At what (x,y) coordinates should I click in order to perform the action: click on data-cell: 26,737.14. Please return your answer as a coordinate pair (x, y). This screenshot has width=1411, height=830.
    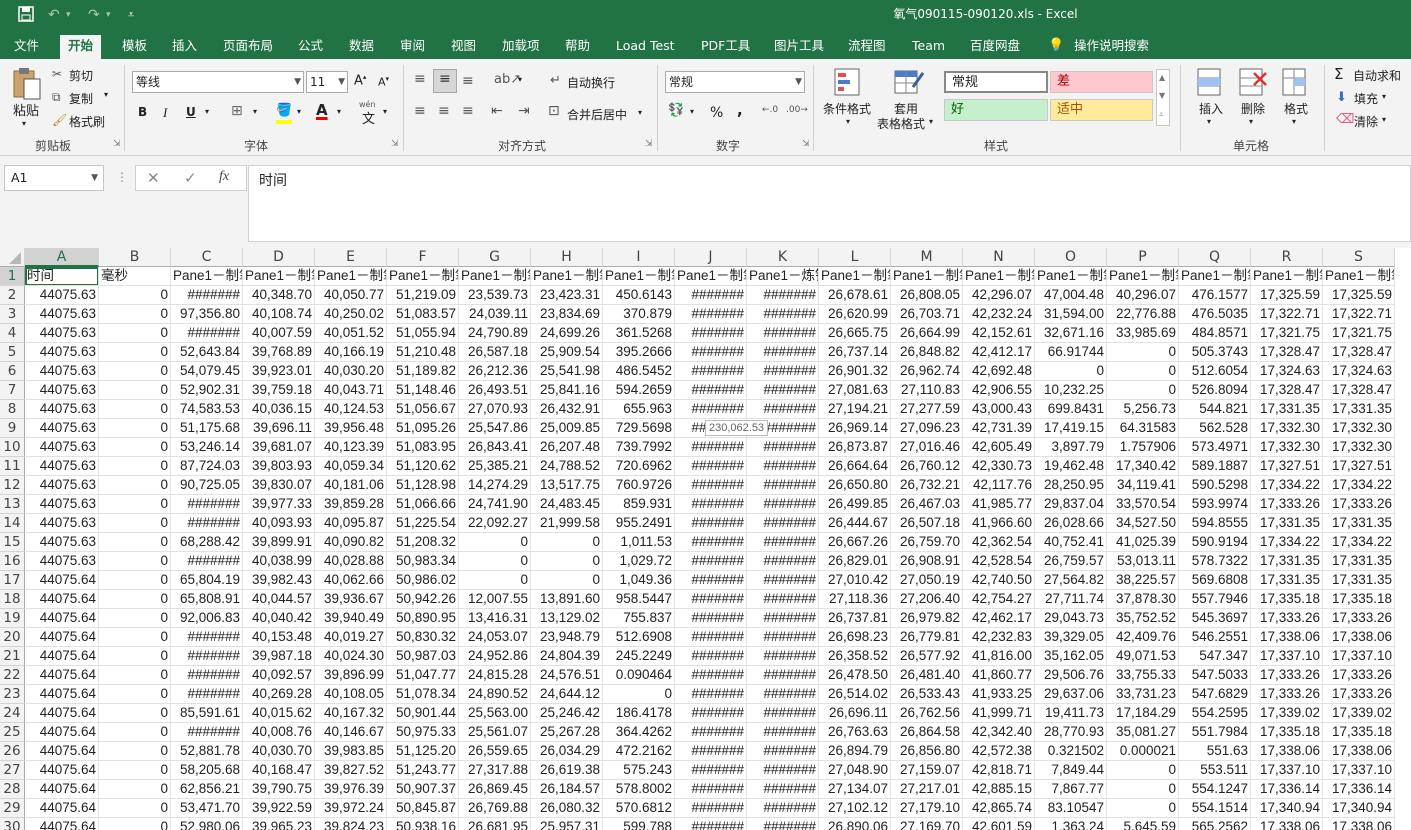
    Looking at the image, I should click on (855, 352).